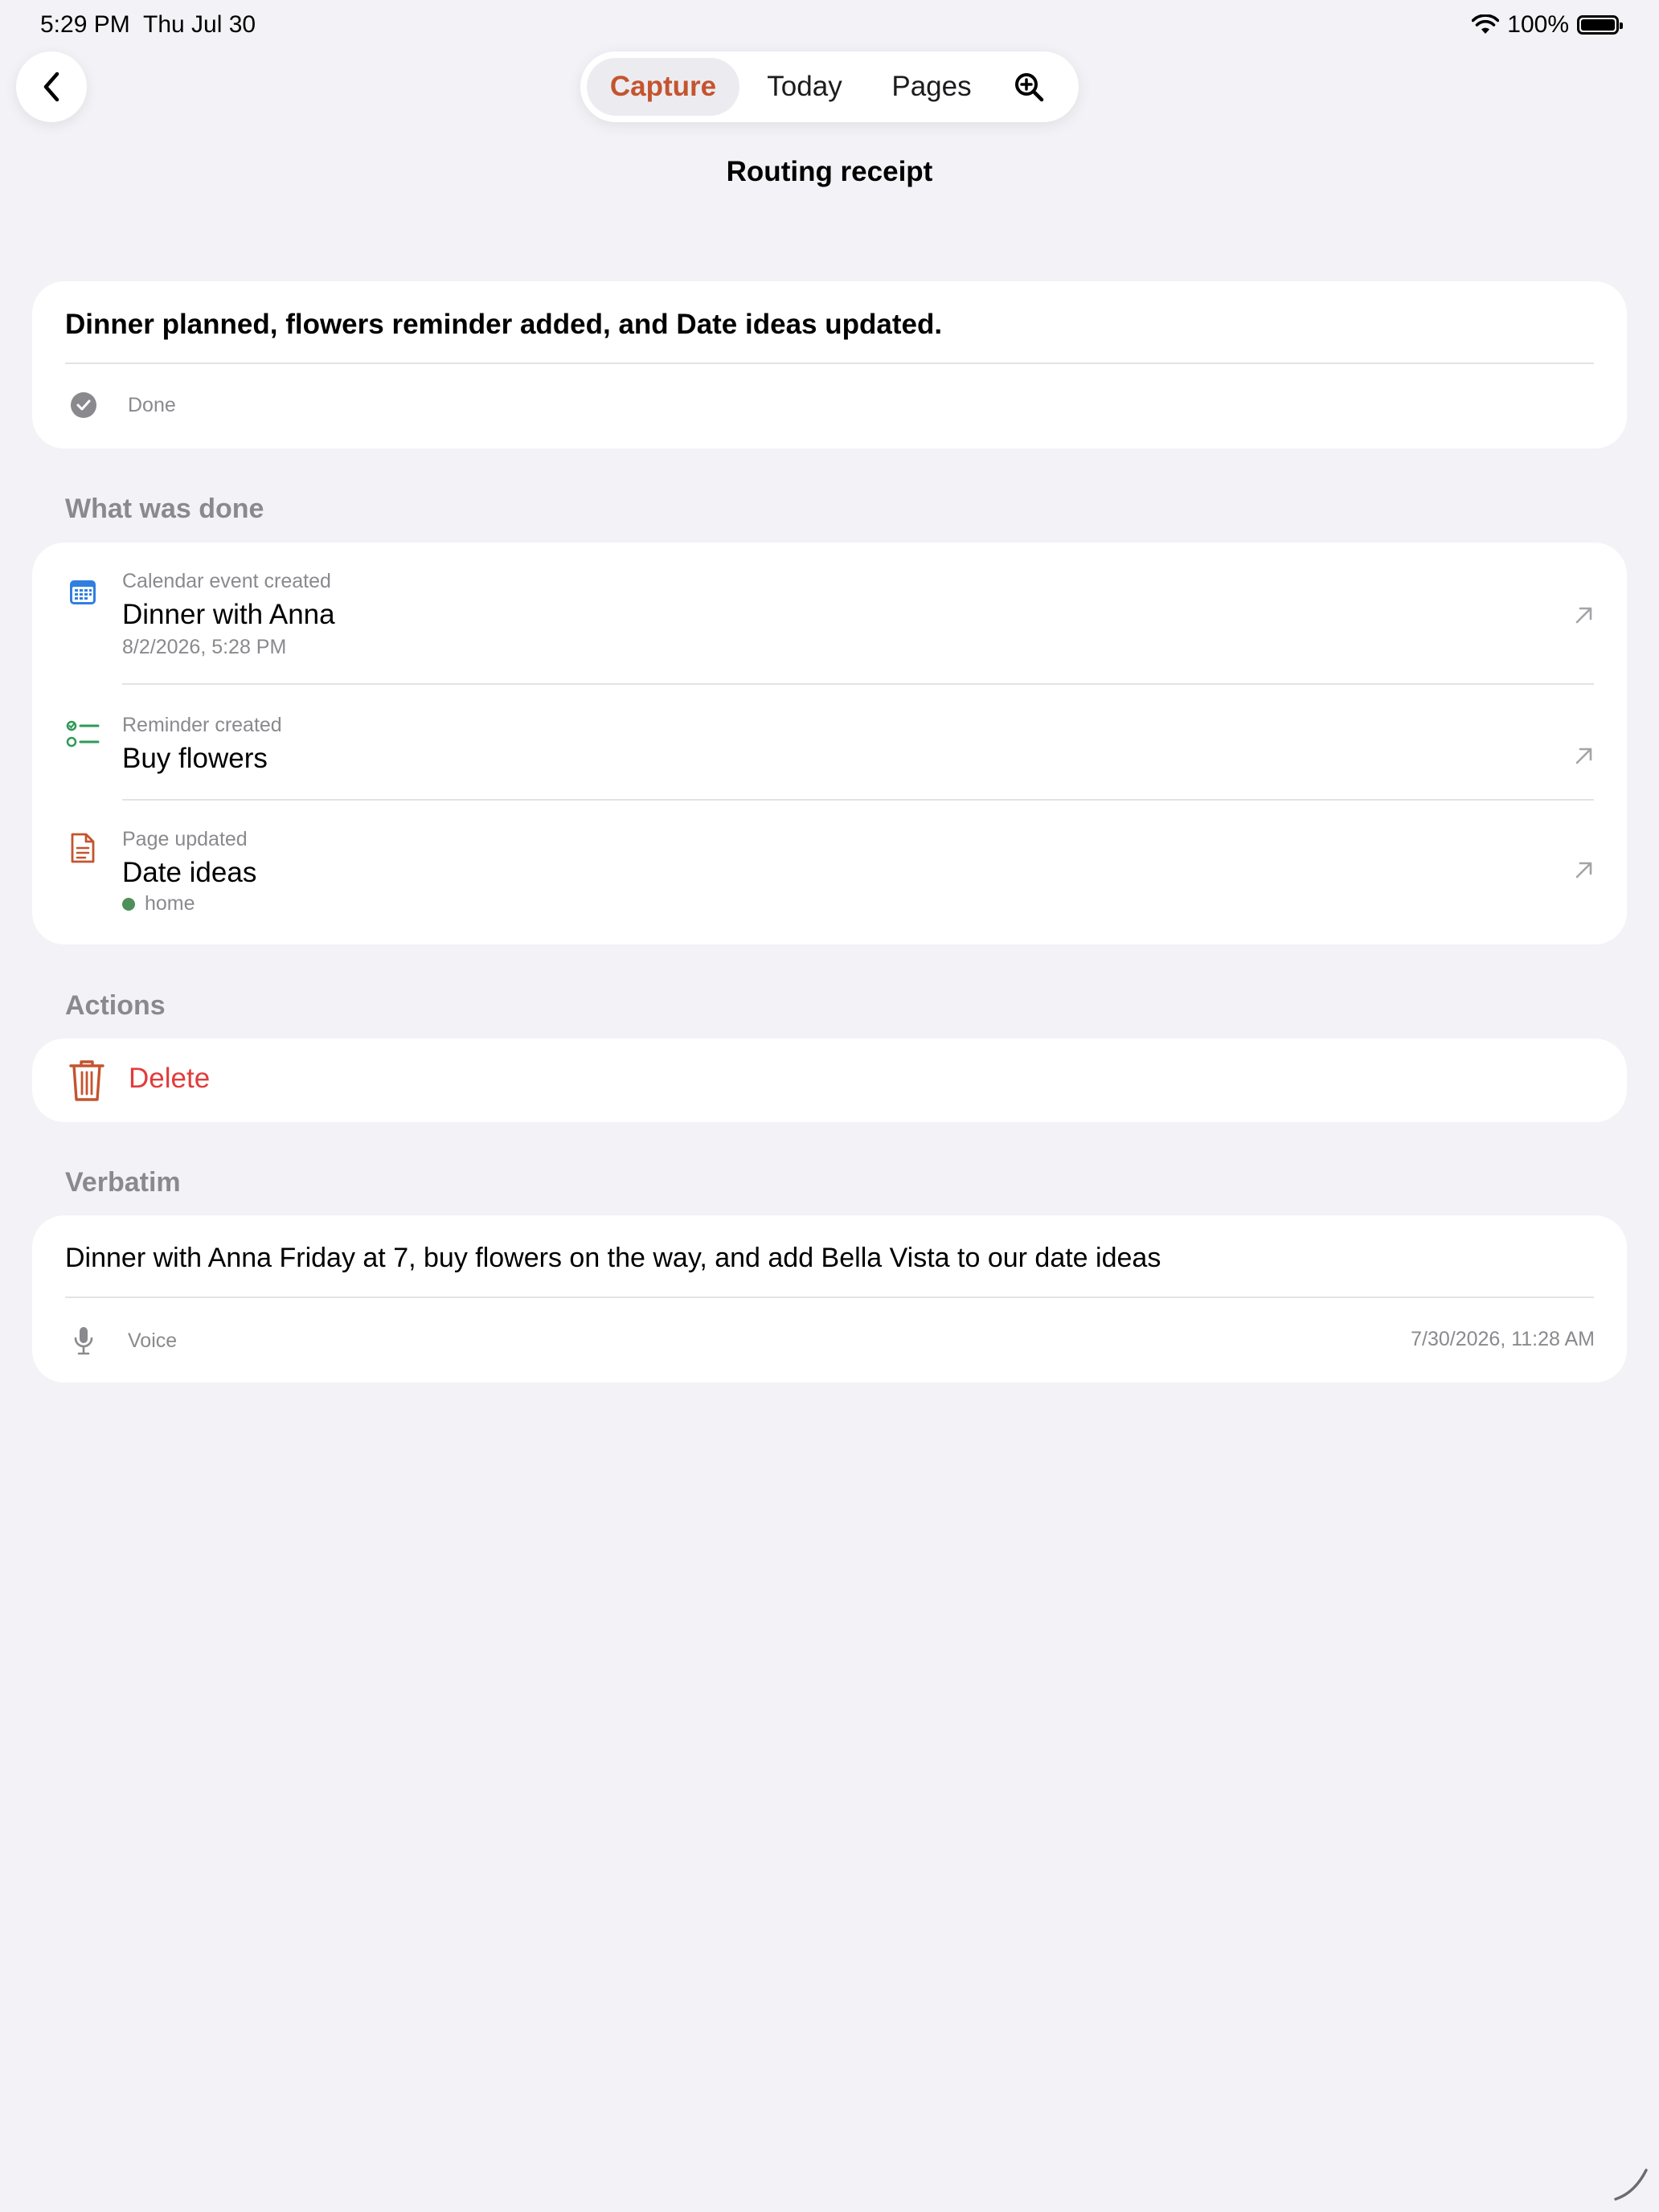 This screenshot has height=2212, width=1659. Describe the element at coordinates (83, 734) in the screenshot. I see `checklist-icon` at that location.